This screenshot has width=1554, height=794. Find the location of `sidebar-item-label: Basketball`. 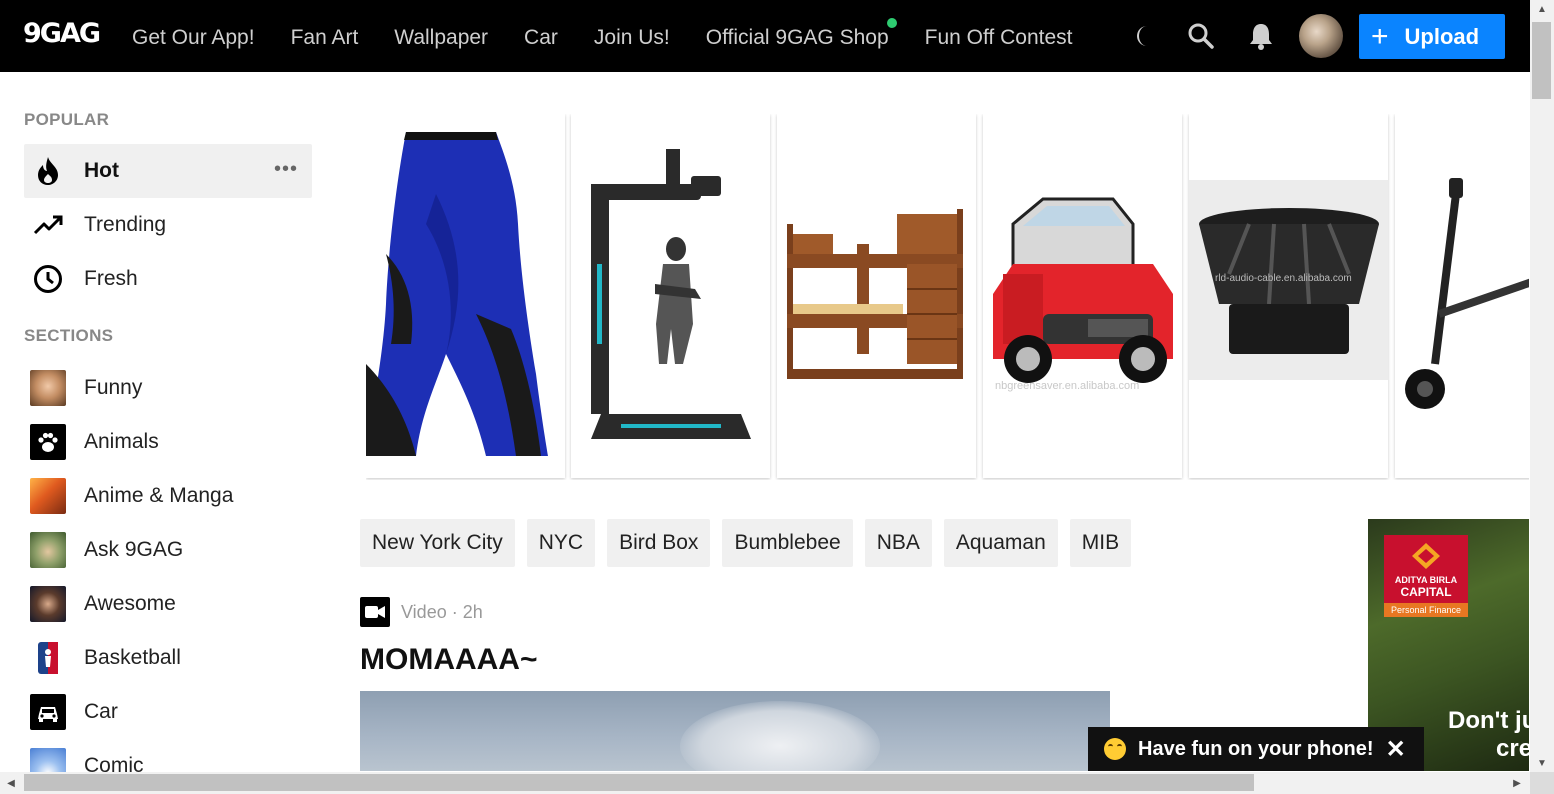

sidebar-item-label: Basketball is located at coordinates (132, 657).